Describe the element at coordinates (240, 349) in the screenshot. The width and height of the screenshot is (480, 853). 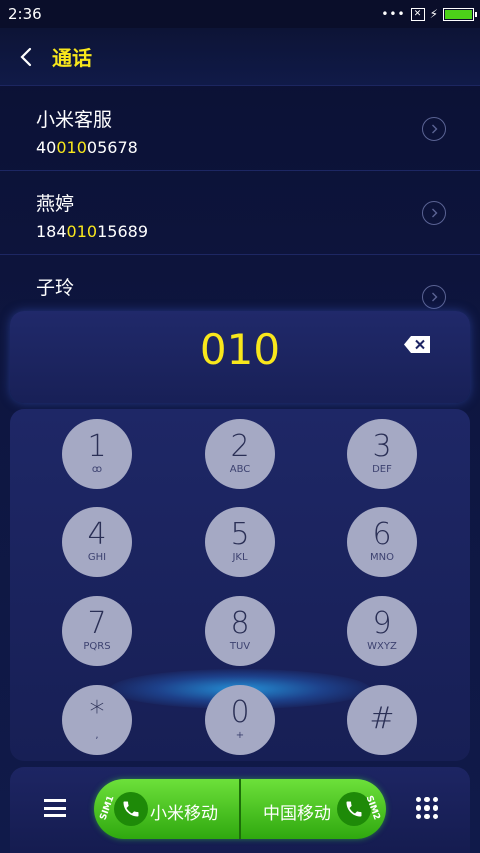
I see `dialed-digits: 010` at that location.